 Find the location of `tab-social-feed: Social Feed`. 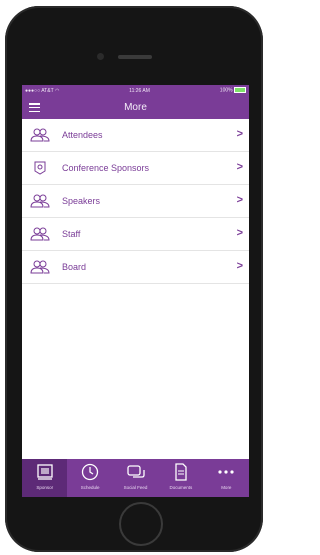

tab-social-feed: Social Feed is located at coordinates (135, 478).